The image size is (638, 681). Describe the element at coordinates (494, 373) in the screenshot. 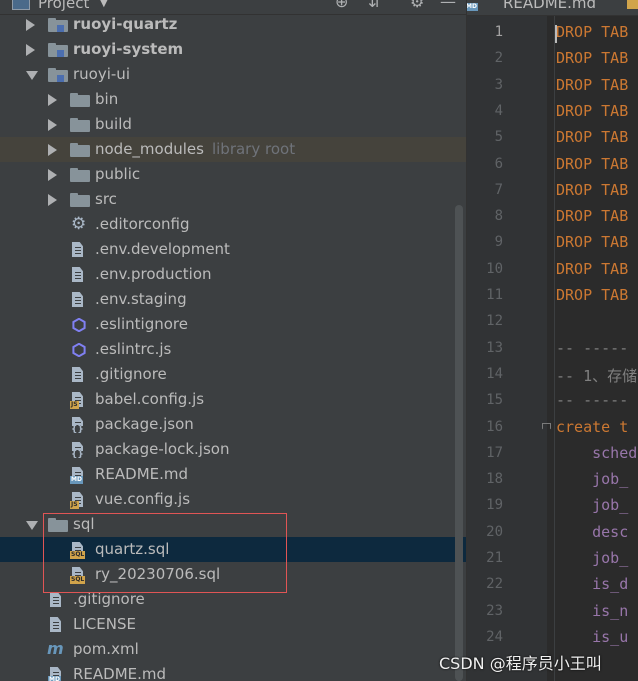

I see `line-number: 14` at that location.